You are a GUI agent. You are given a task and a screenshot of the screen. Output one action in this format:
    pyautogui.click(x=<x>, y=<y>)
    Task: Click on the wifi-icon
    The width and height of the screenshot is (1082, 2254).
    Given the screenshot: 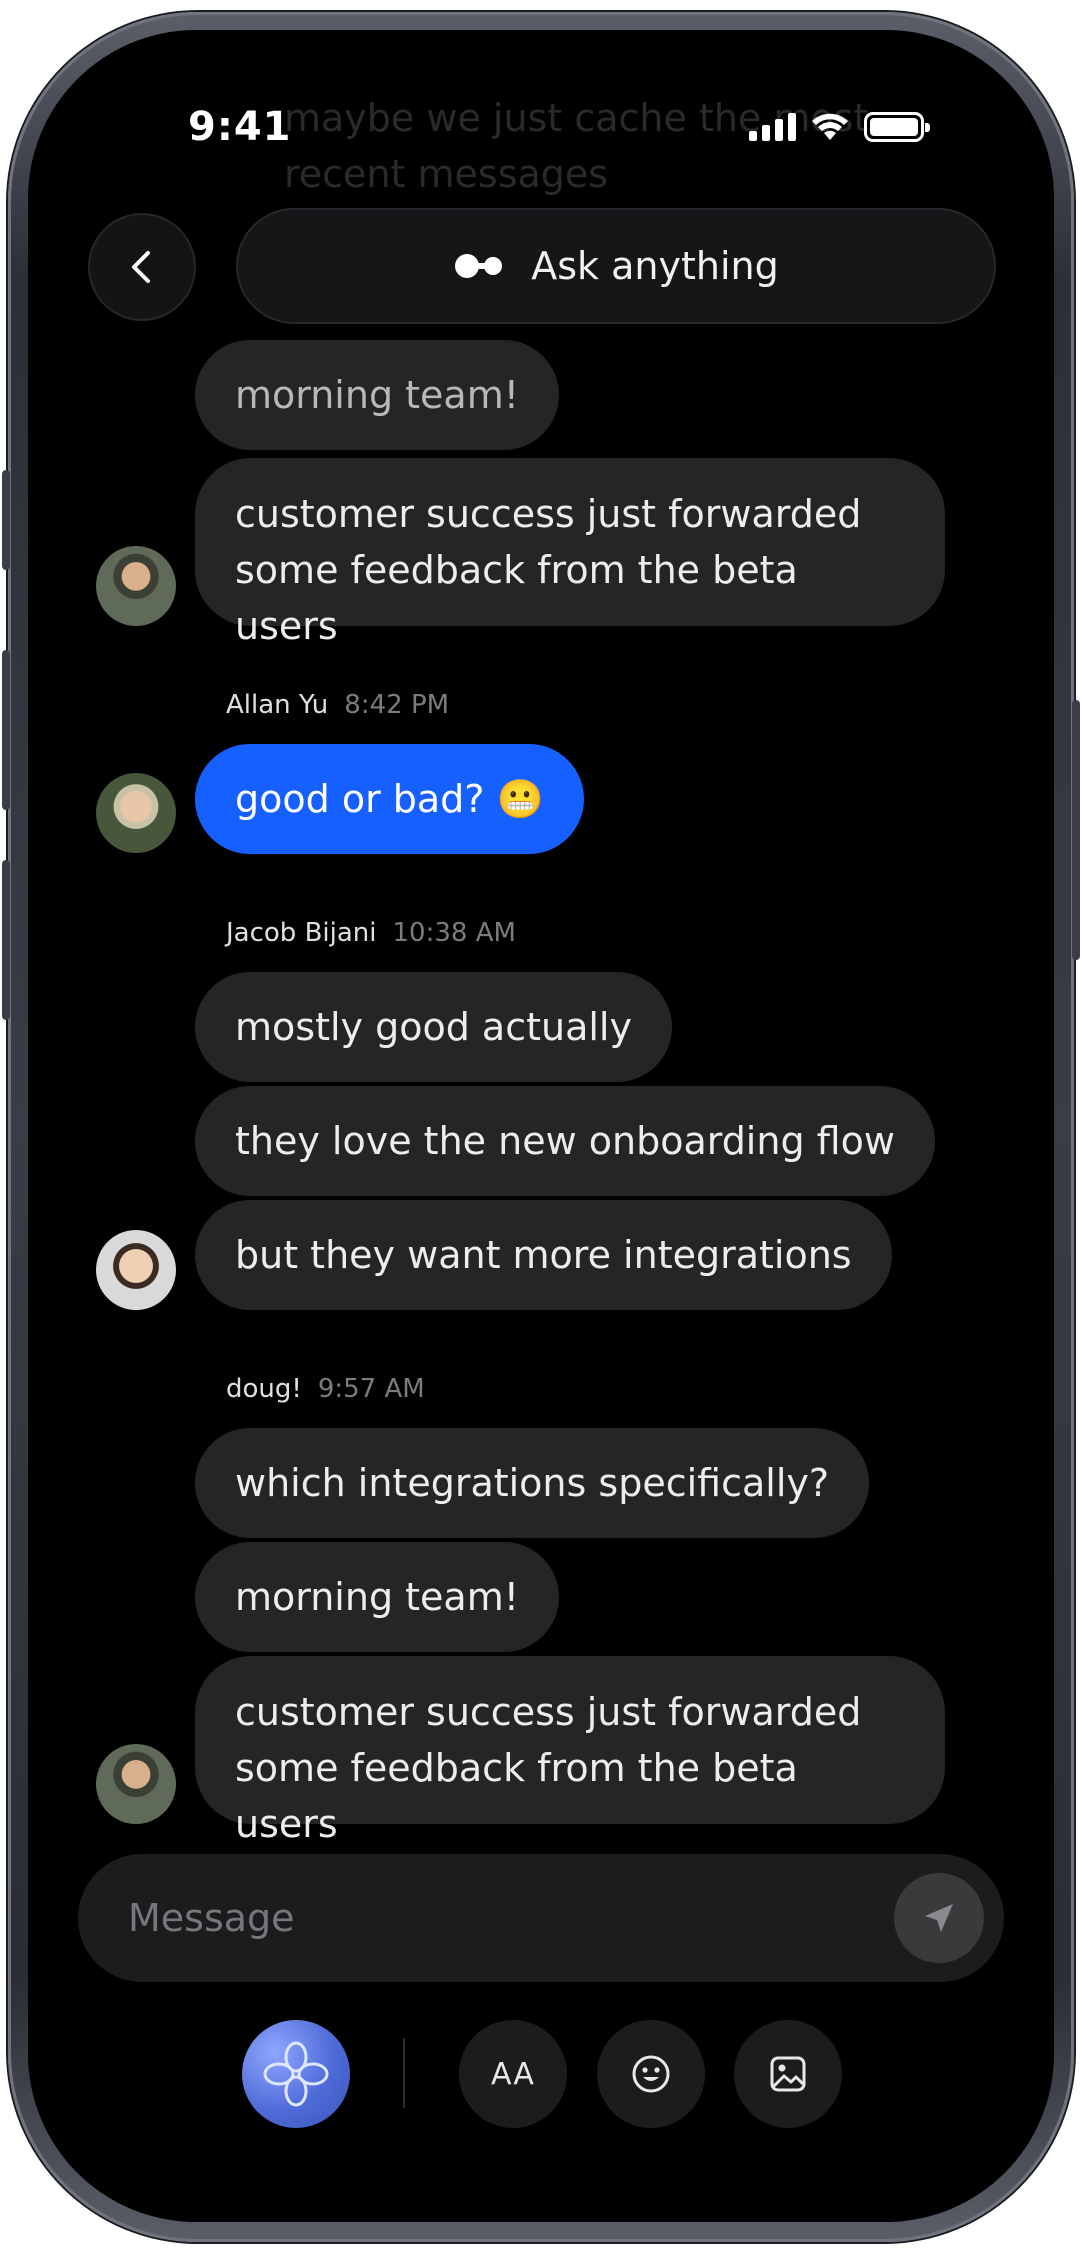 What is the action you would take?
    pyautogui.click(x=830, y=126)
    